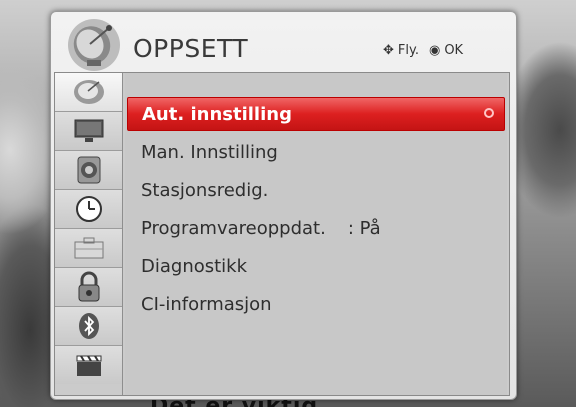  I want to click on monitor-icon, so click(88, 130).